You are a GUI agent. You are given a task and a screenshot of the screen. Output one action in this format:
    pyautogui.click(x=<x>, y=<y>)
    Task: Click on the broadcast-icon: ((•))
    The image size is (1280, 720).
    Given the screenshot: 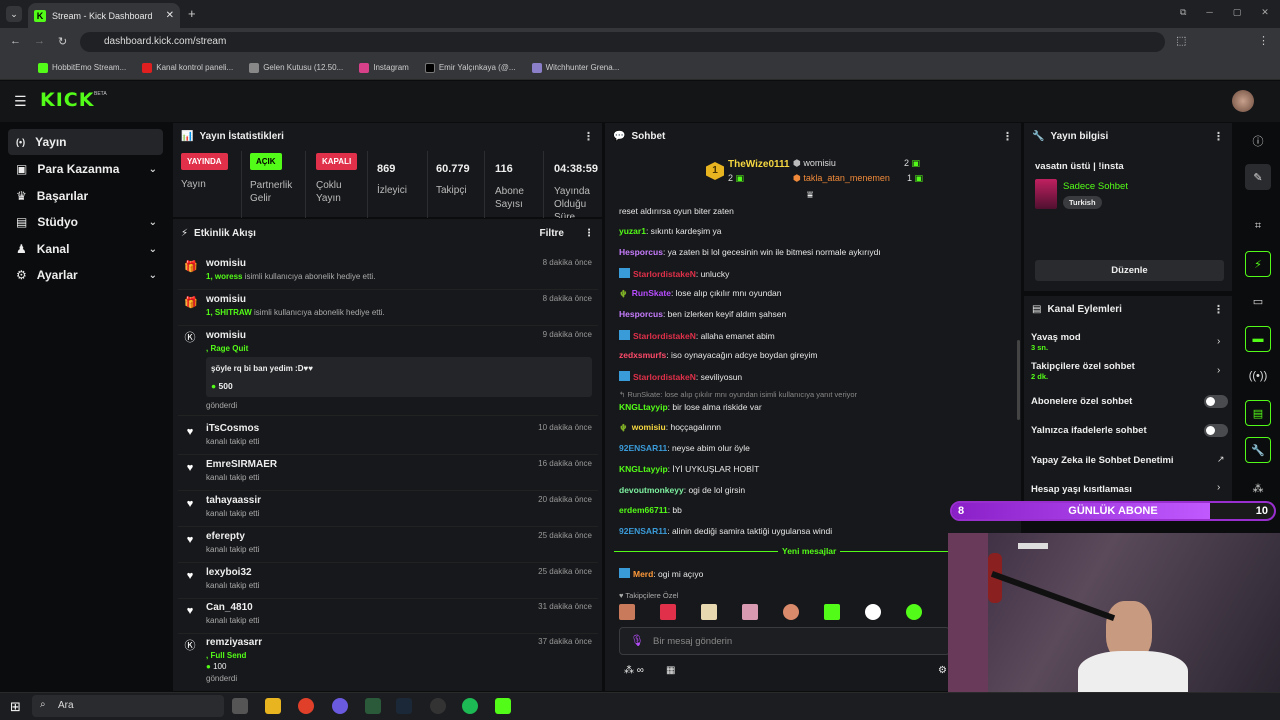 What is the action you would take?
    pyautogui.click(x=1258, y=376)
    